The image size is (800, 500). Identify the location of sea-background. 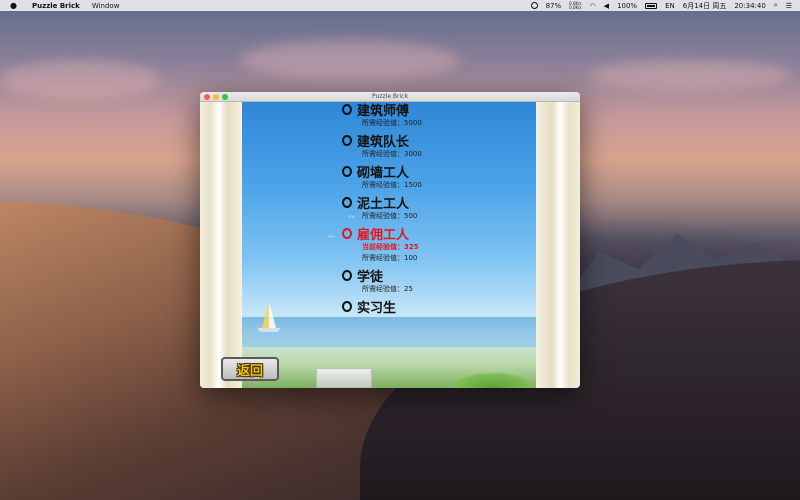
(389, 332).